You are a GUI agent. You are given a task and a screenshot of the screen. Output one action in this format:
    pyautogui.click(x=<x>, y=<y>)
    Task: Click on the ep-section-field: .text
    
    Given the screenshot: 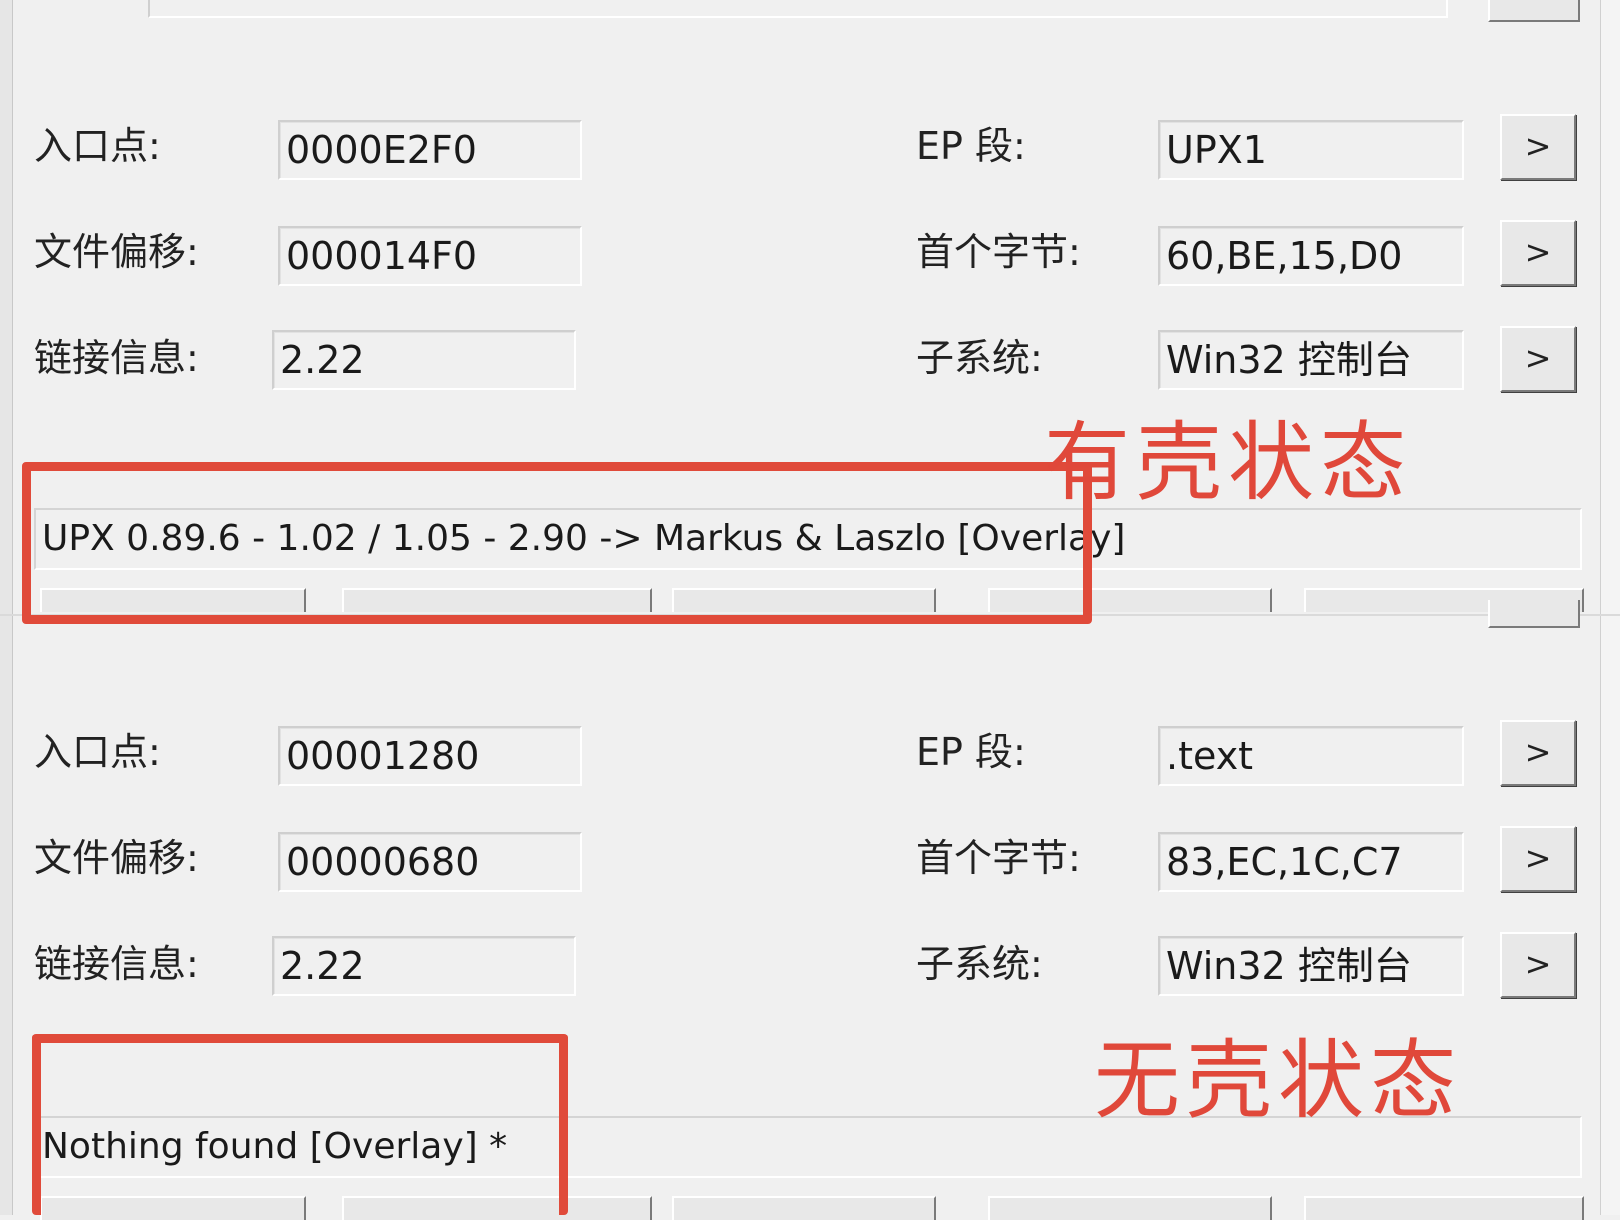 What is the action you would take?
    pyautogui.click(x=1311, y=756)
    